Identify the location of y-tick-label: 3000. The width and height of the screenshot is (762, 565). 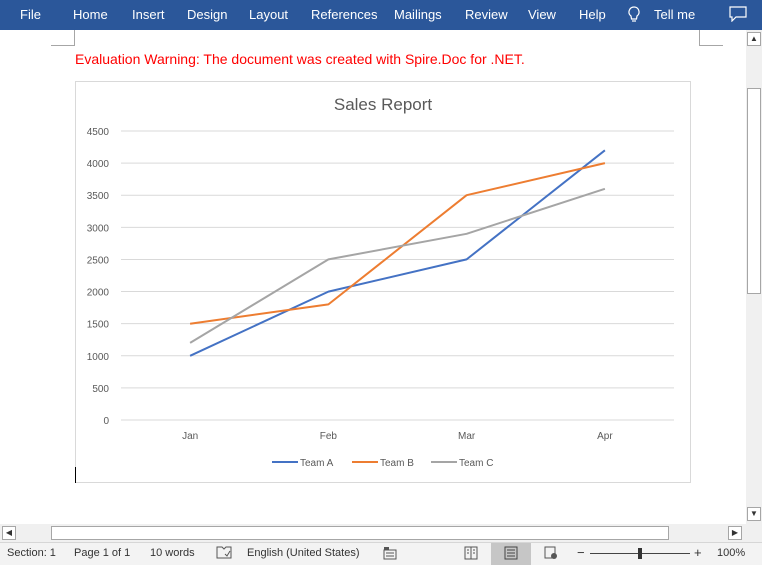
(98, 228).